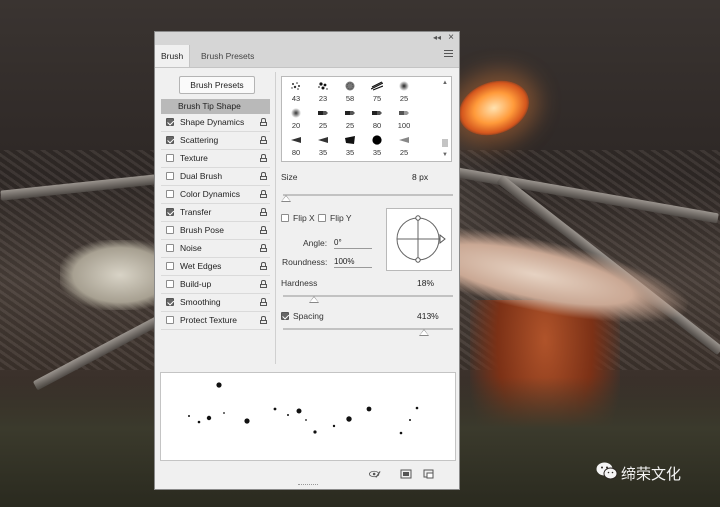 The height and width of the screenshot is (507, 720). Describe the element at coordinates (296, 119) in the screenshot. I see `brush-tip: 20` at that location.